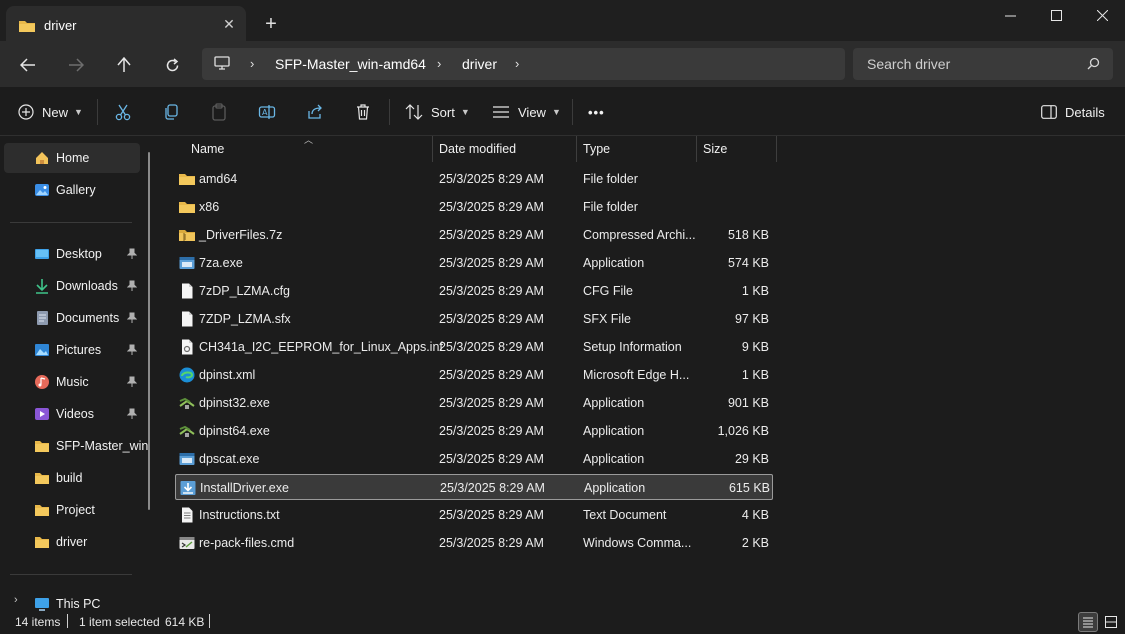  Describe the element at coordinates (267, 112) in the screenshot. I see `rename-button: A` at that location.